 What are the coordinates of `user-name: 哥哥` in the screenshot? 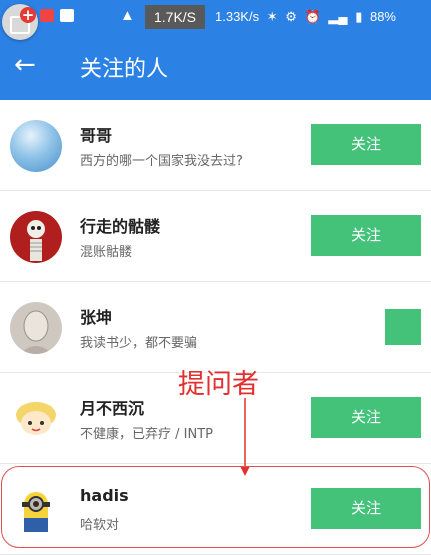 It's located at (96, 134).